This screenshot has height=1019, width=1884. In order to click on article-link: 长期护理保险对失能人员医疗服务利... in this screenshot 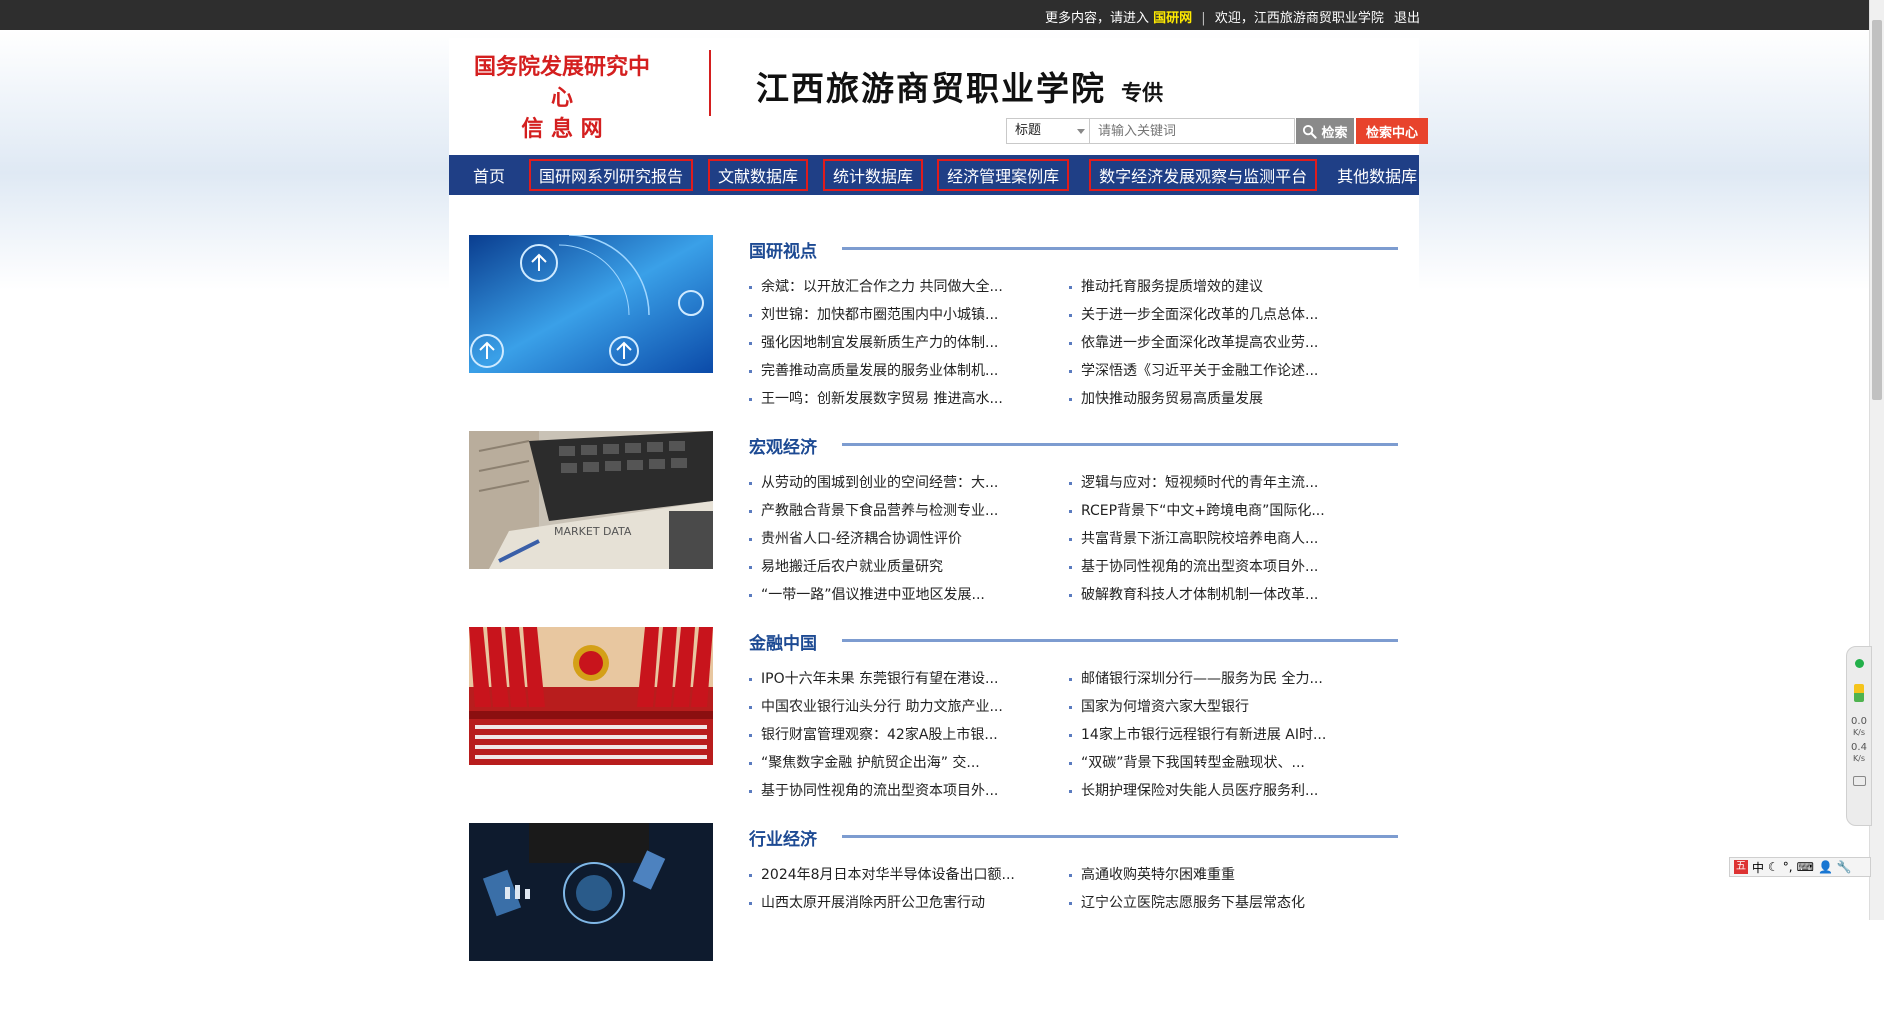, I will do `click(1229, 791)`.